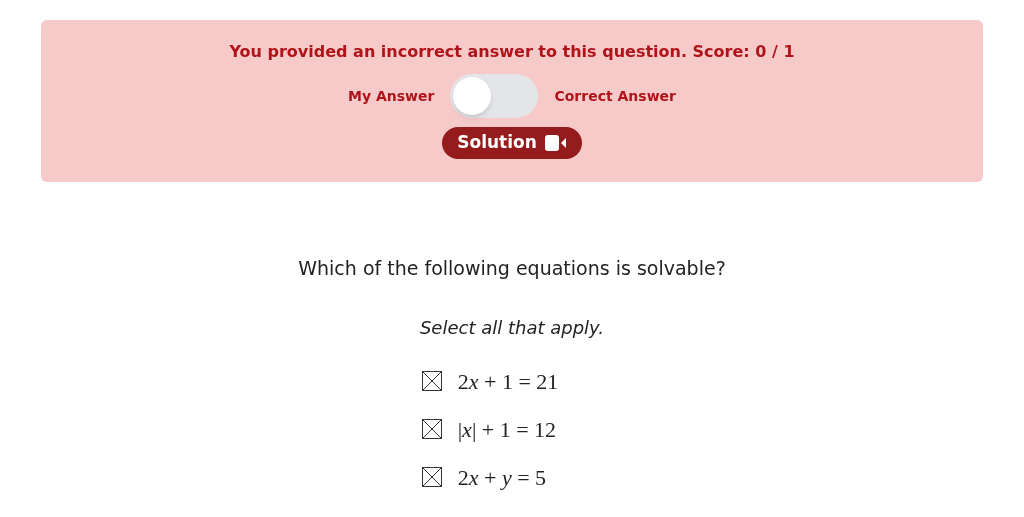 The width and height of the screenshot is (1024, 517). What do you see at coordinates (615, 96) in the screenshot?
I see `toggle-label: Correct Answer` at bounding box center [615, 96].